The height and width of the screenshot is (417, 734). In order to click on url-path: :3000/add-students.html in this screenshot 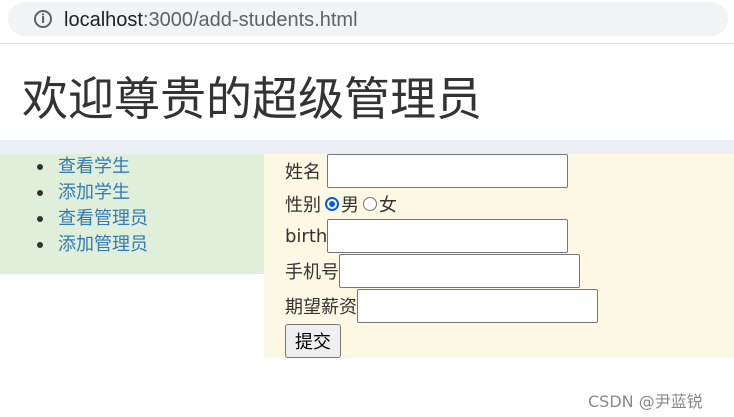, I will do `click(250, 20)`.